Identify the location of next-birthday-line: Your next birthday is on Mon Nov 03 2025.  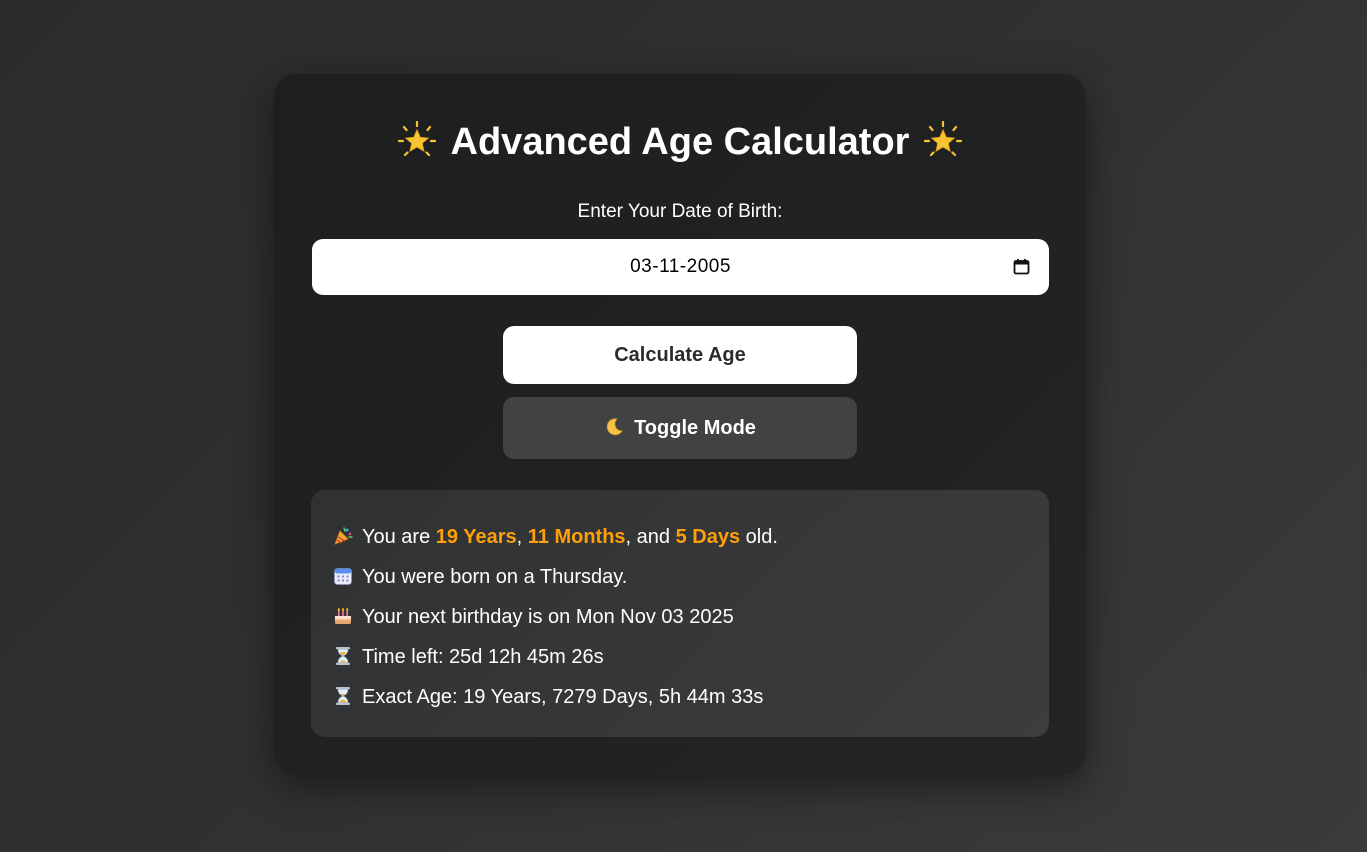
(680, 617).